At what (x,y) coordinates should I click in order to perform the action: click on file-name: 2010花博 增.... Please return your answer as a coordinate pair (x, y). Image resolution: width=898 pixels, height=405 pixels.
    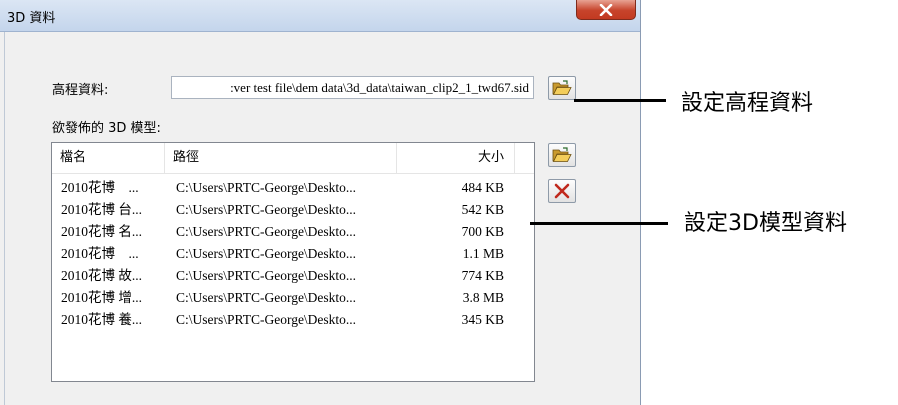
    Looking at the image, I should click on (101, 297).